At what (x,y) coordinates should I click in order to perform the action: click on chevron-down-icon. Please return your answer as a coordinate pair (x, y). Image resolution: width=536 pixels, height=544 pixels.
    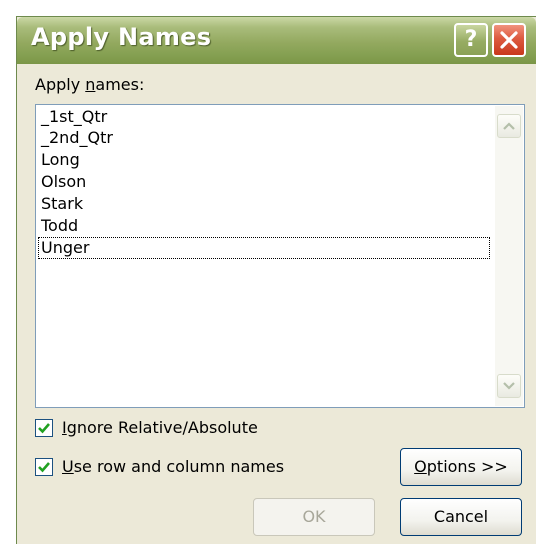
    Looking at the image, I should click on (509, 386).